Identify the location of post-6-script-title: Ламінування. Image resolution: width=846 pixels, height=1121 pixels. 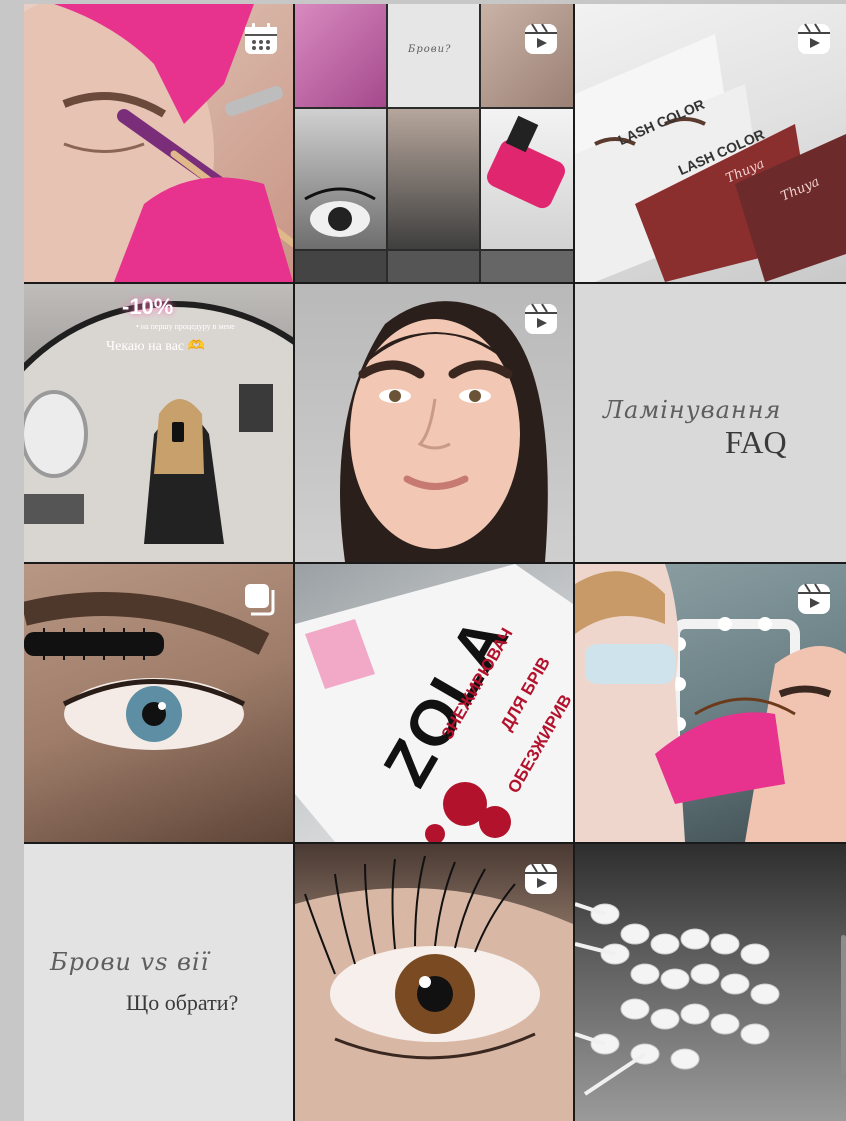
(692, 410).